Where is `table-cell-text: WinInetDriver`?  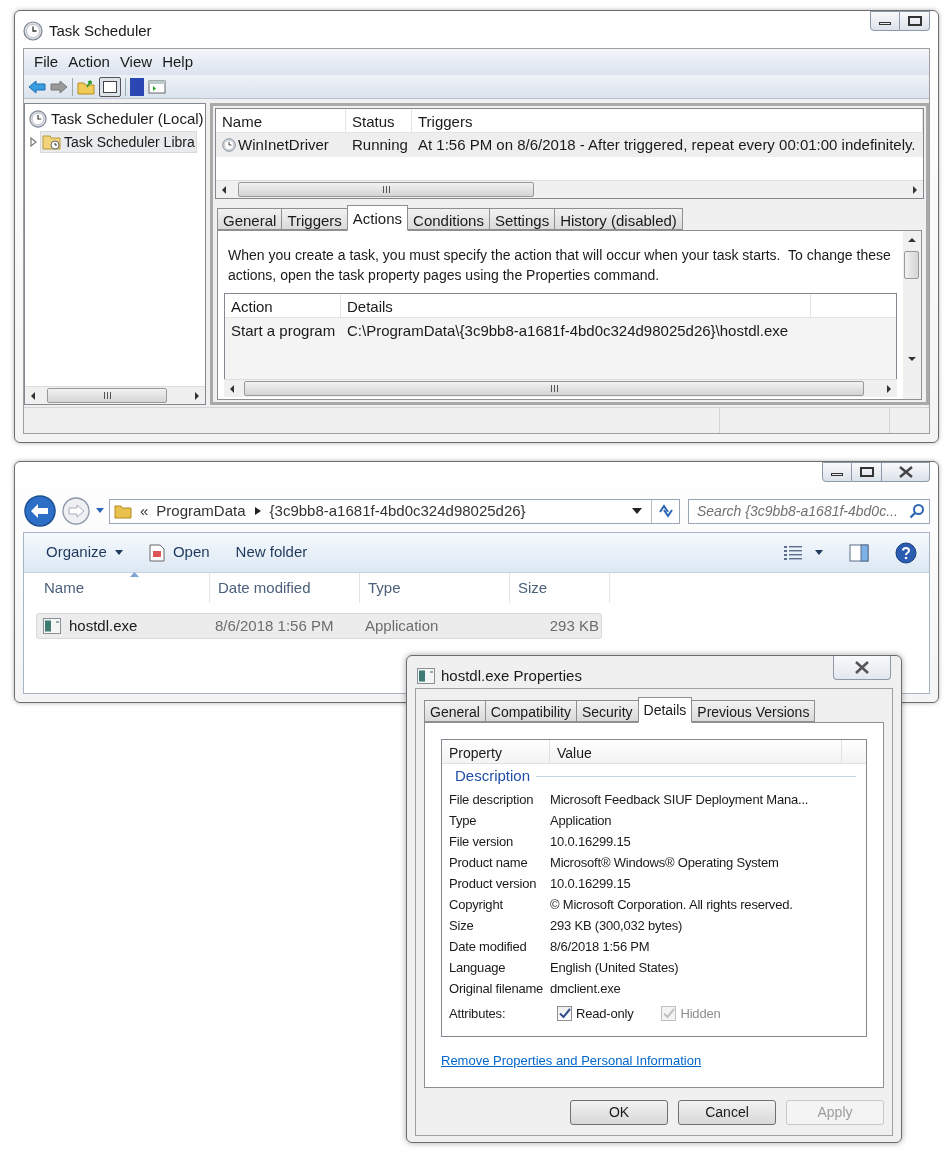 table-cell-text: WinInetDriver is located at coordinates (283, 144).